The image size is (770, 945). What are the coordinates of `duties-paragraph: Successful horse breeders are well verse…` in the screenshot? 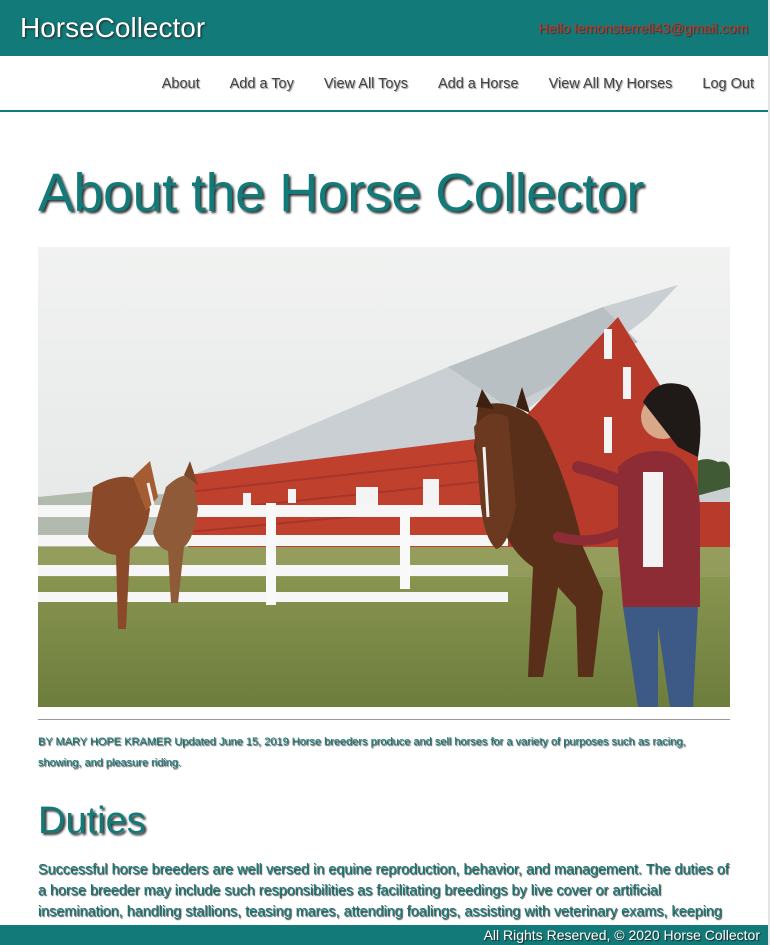 It's located at (383, 891).